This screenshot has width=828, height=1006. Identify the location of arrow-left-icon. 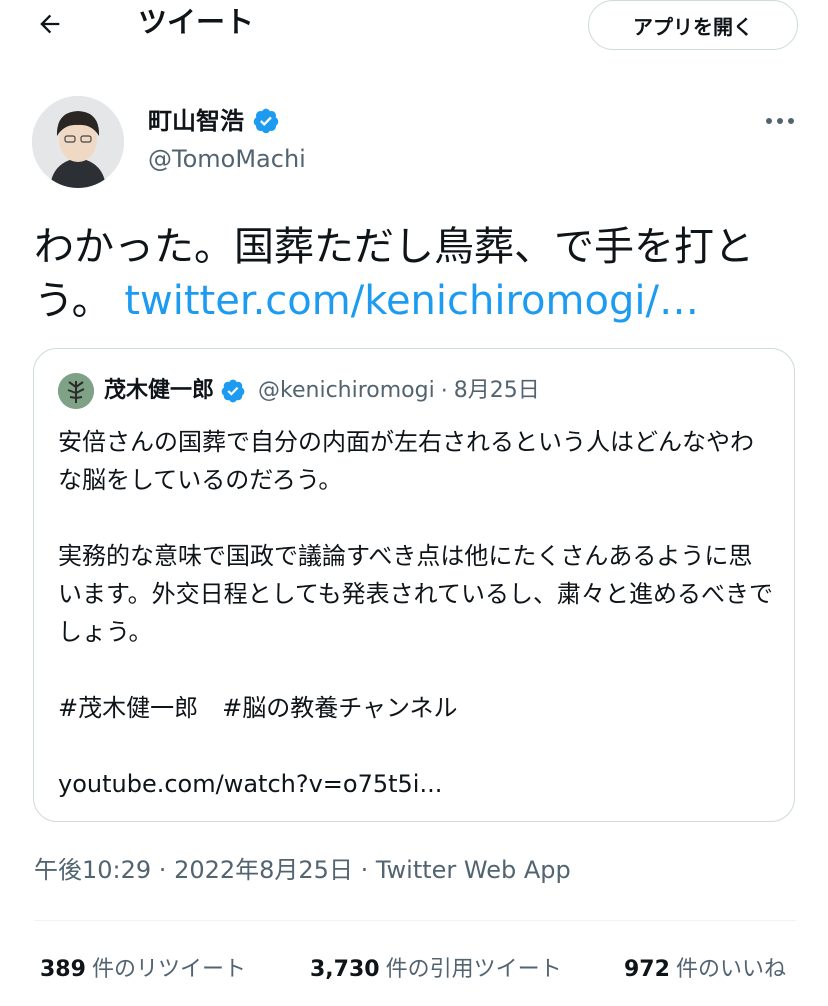
(50, 24).